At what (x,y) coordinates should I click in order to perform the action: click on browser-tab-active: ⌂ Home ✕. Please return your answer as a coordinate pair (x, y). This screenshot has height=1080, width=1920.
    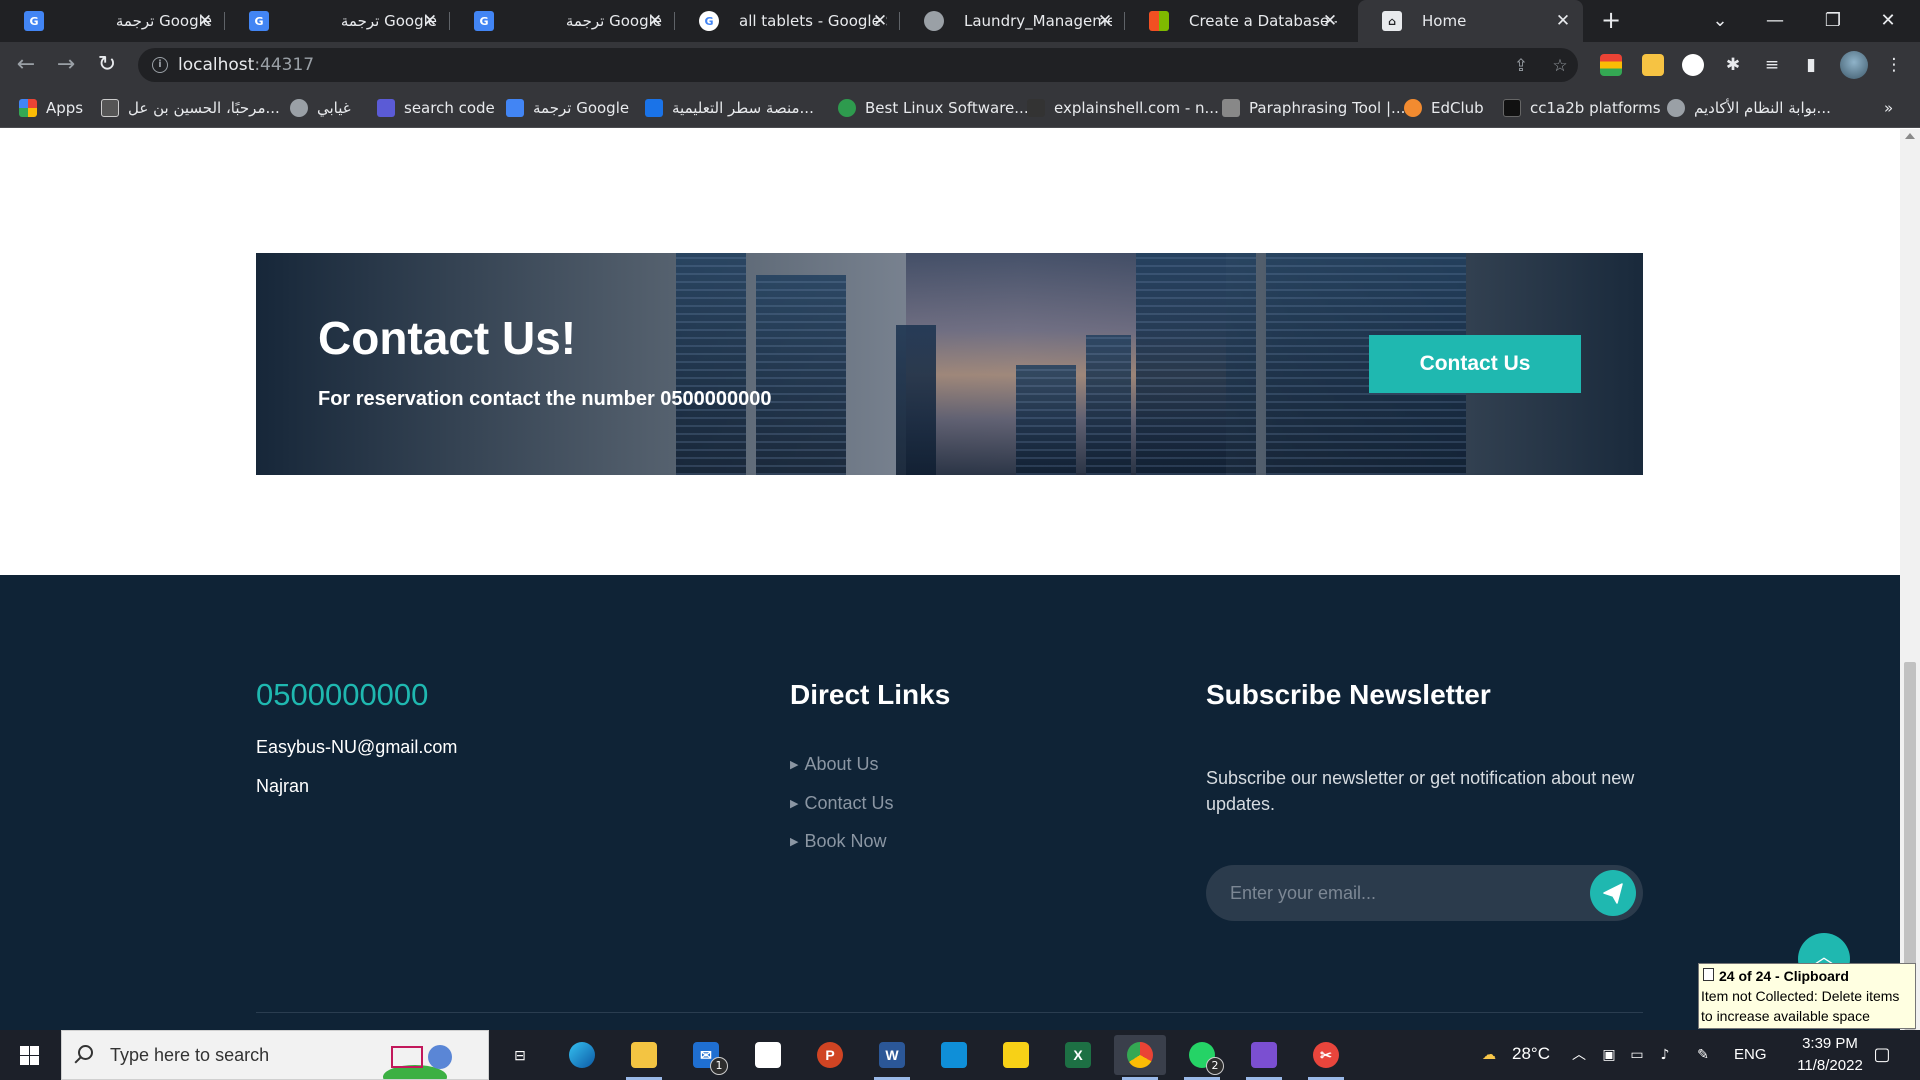
    Looking at the image, I should click on (1470, 21).